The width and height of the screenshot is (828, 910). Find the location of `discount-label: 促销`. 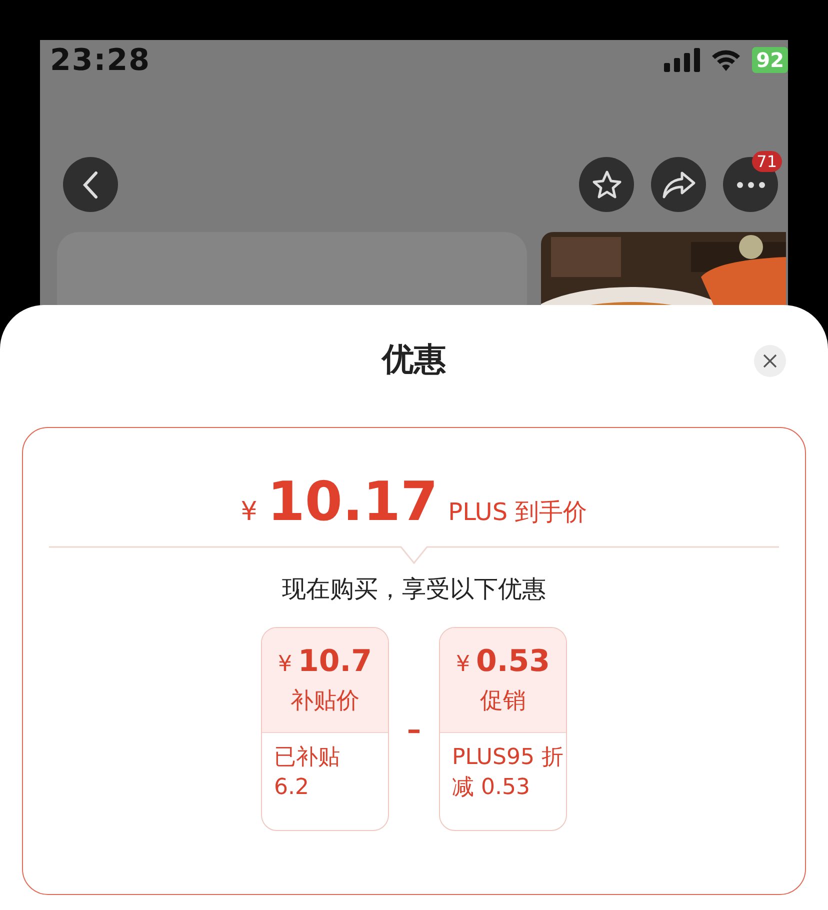

discount-label: 促销 is located at coordinates (503, 701).